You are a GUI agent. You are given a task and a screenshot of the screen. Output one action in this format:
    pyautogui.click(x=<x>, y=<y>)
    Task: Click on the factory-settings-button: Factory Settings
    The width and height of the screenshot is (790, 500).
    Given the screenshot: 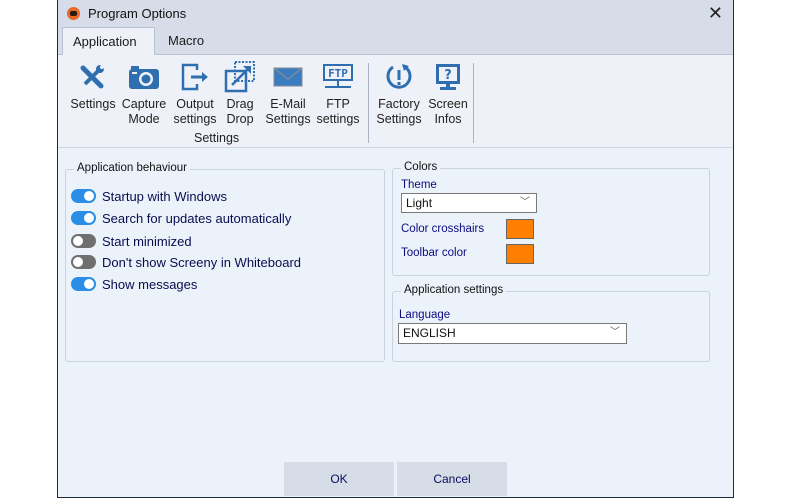 What is the action you would take?
    pyautogui.click(x=399, y=94)
    